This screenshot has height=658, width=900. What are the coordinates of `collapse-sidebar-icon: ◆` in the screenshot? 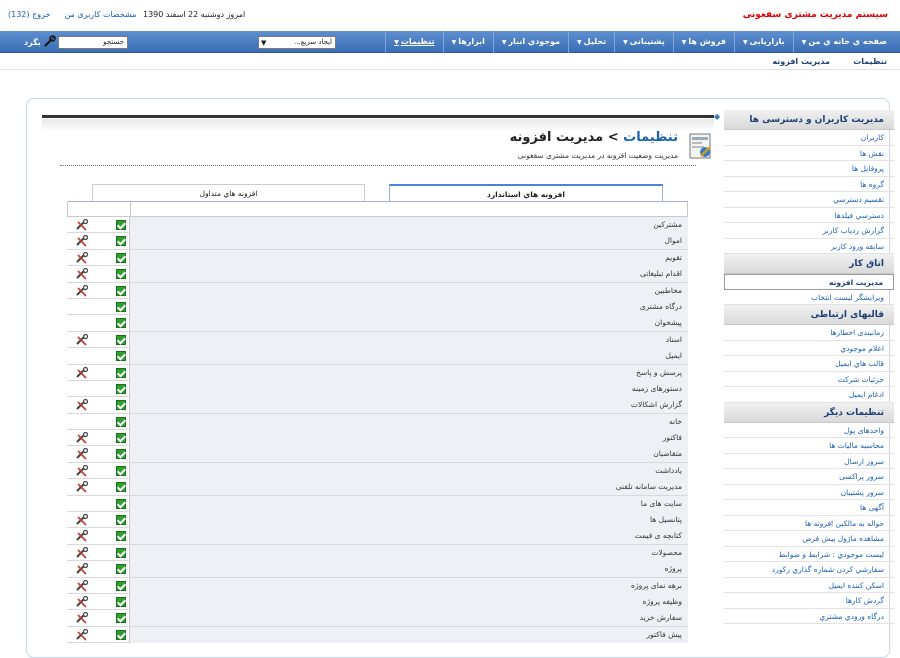 It's located at (719, 117).